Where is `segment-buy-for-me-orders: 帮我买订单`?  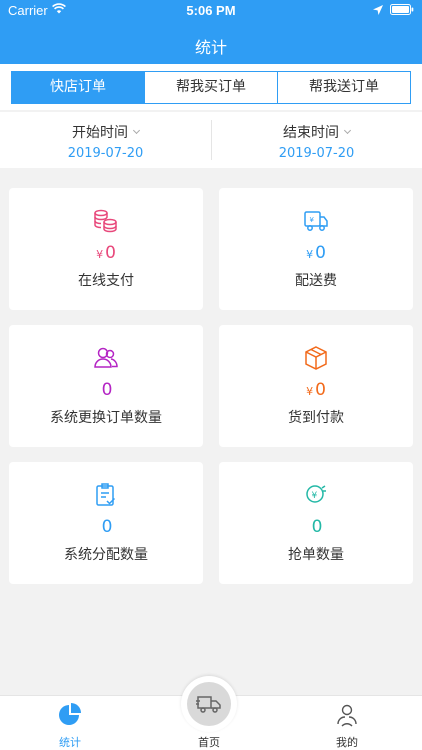
segment-buy-for-me-orders: 帮我买订单 is located at coordinates (210, 87).